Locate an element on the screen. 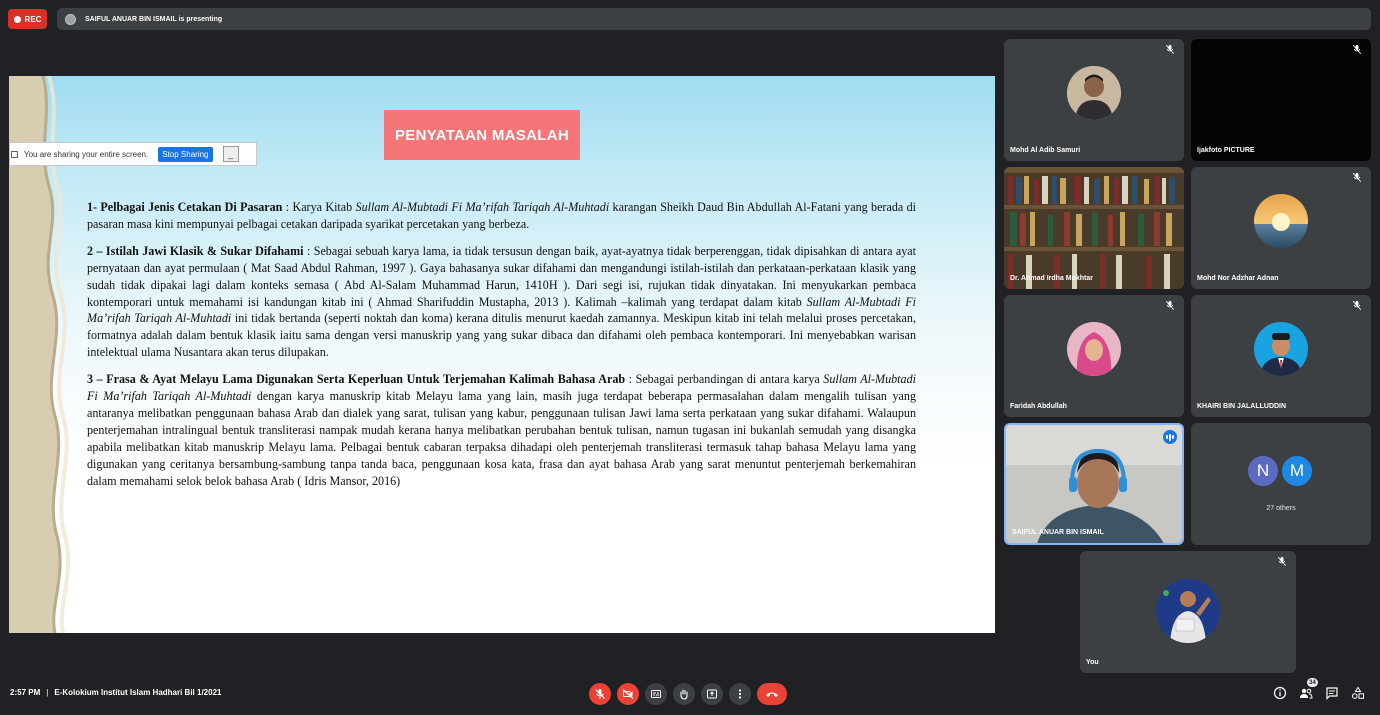 The width and height of the screenshot is (1380, 715). participant-name: Faridah Abdullah is located at coordinates (1038, 406).